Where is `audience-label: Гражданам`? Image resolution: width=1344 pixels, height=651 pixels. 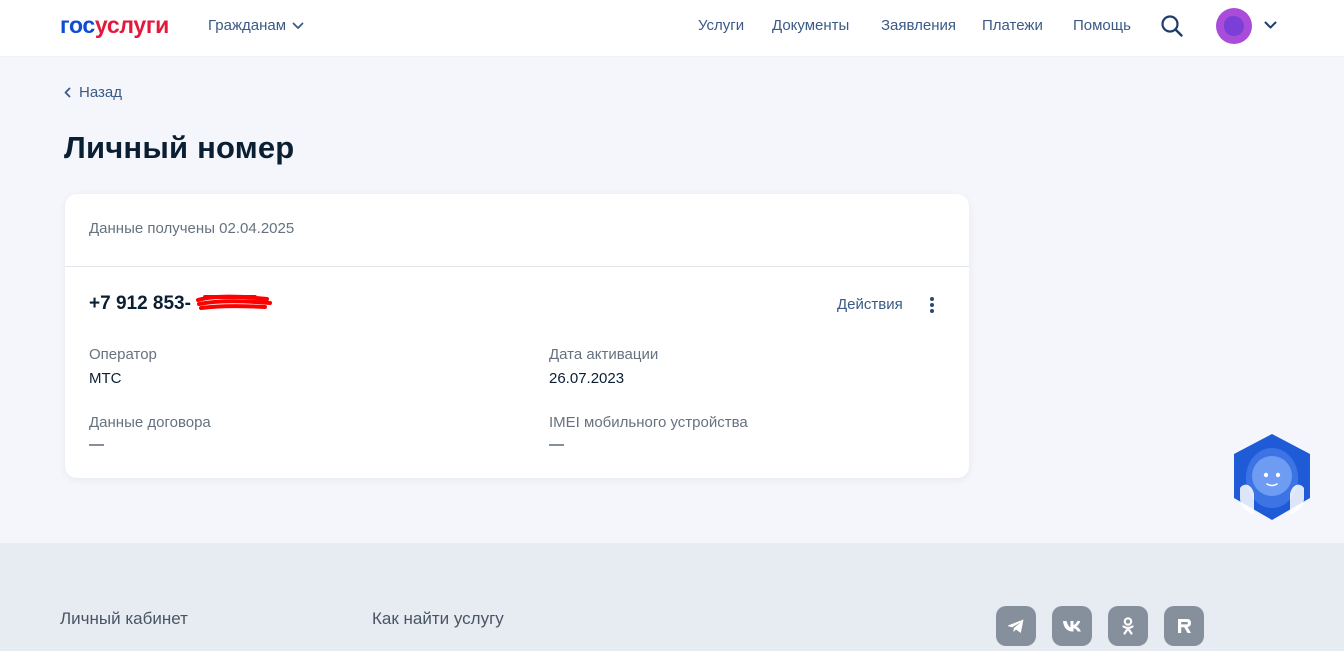 audience-label: Гражданам is located at coordinates (247, 25).